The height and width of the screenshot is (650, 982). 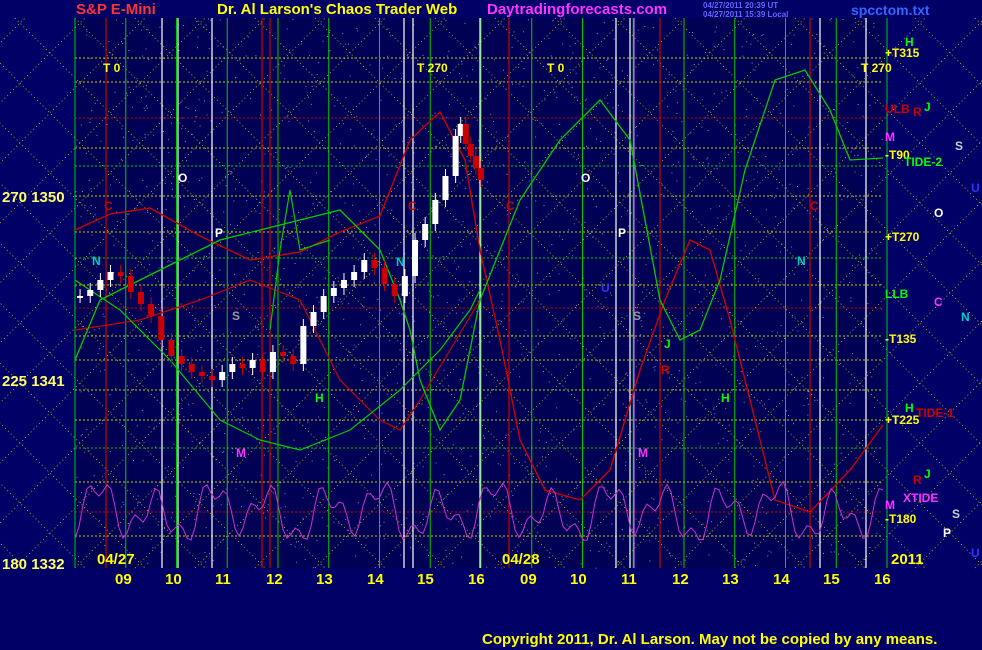 I want to click on planet-label: U, so click(x=975, y=553).